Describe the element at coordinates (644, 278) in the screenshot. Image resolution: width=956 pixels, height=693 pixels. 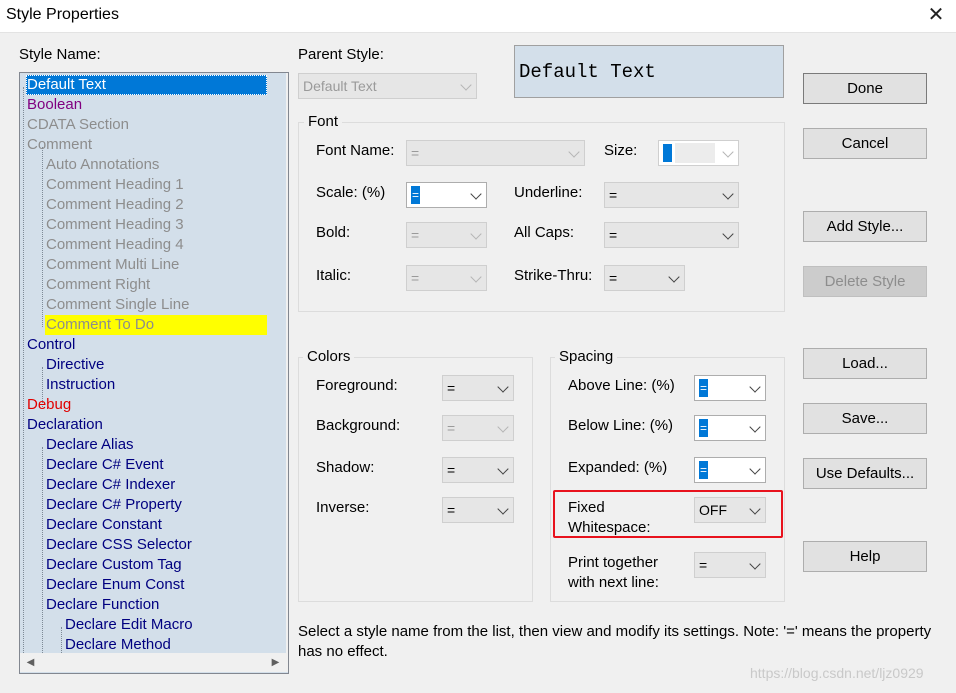
I see `strike-thru-dropdown: =` at that location.